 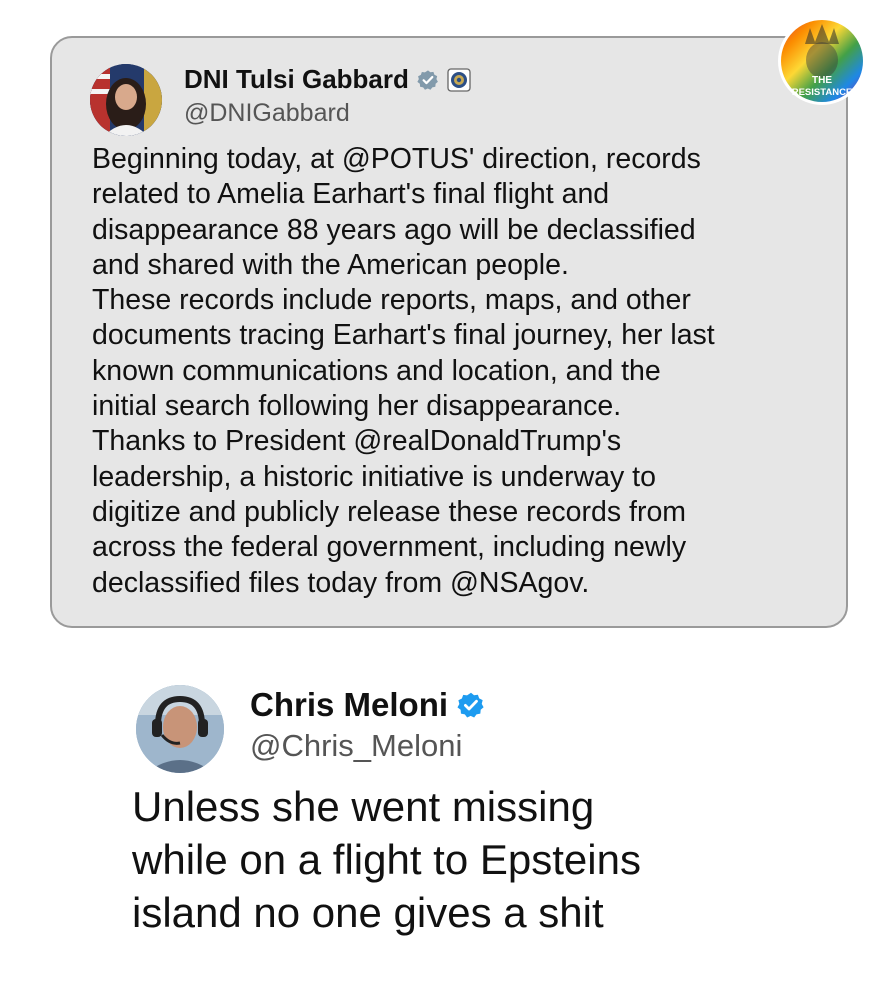 What do you see at coordinates (330, 264) in the screenshot?
I see `tweet-text-line: and shared with the American people.` at bounding box center [330, 264].